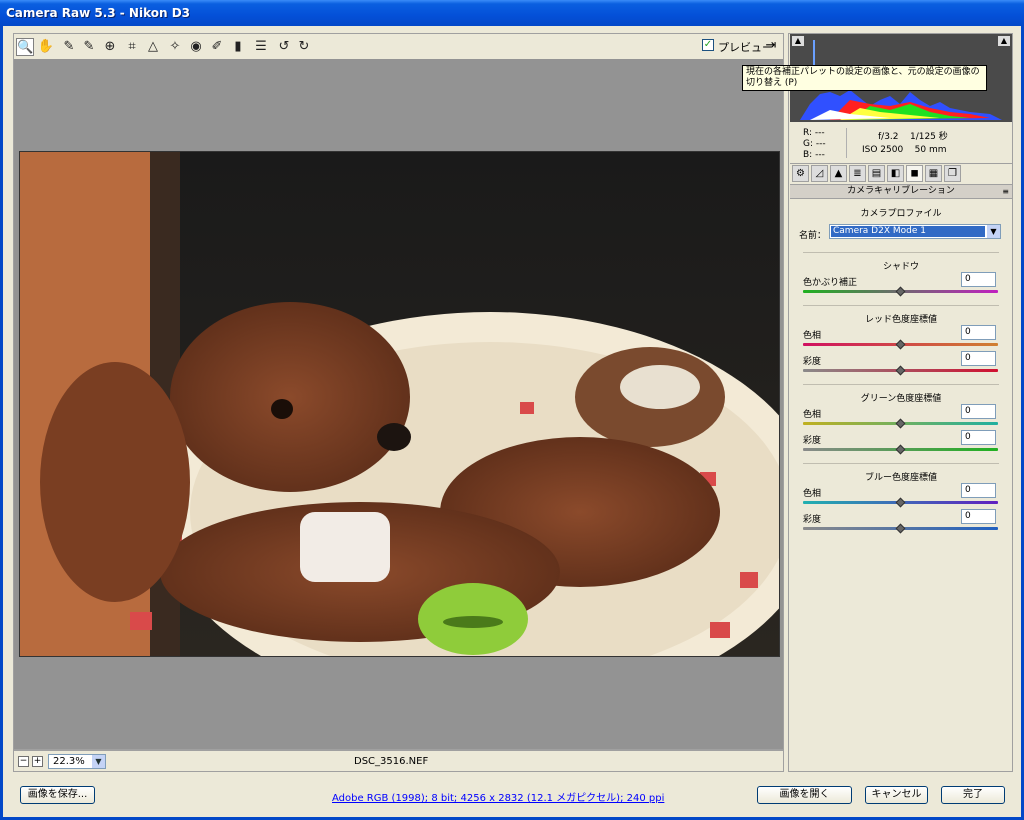  Describe the element at coordinates (857, 173) in the screenshot. I see `tab-hsl-icon: ≣` at that location.